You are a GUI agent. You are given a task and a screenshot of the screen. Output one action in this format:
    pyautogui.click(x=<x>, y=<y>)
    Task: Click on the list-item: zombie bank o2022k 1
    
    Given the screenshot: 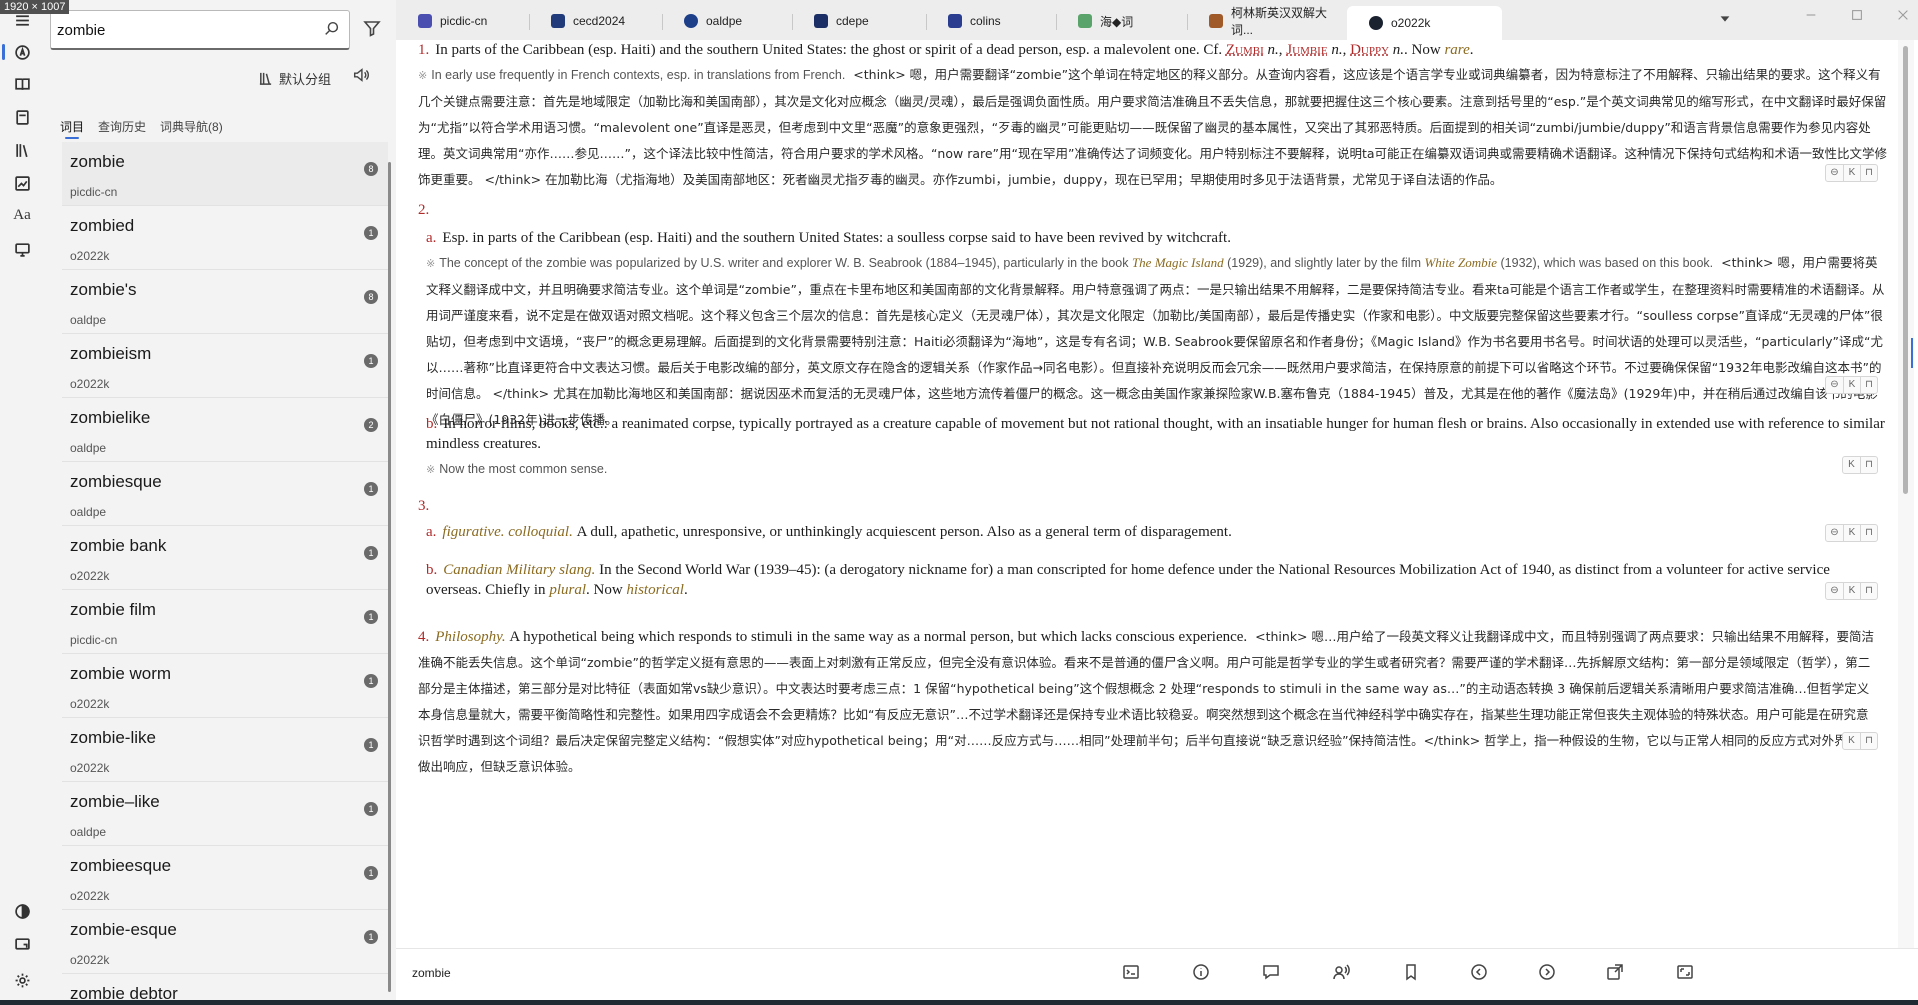 What is the action you would take?
    pyautogui.click(x=225, y=558)
    